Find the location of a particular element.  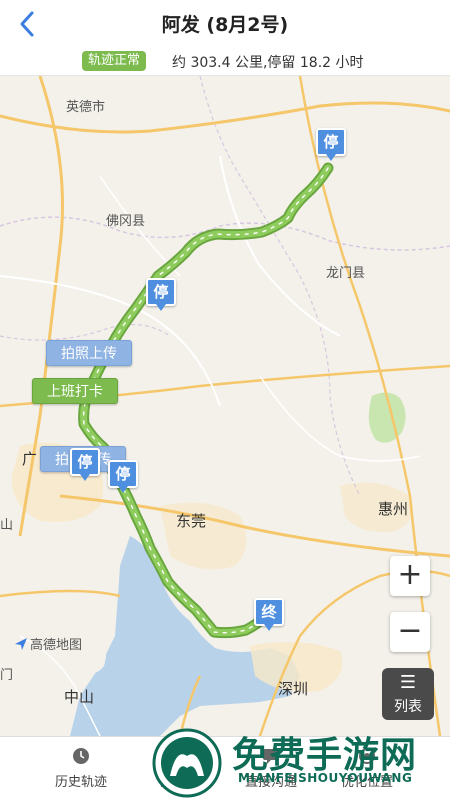

nav-bar: 阿发 (8月2号) is located at coordinates (225, 23).